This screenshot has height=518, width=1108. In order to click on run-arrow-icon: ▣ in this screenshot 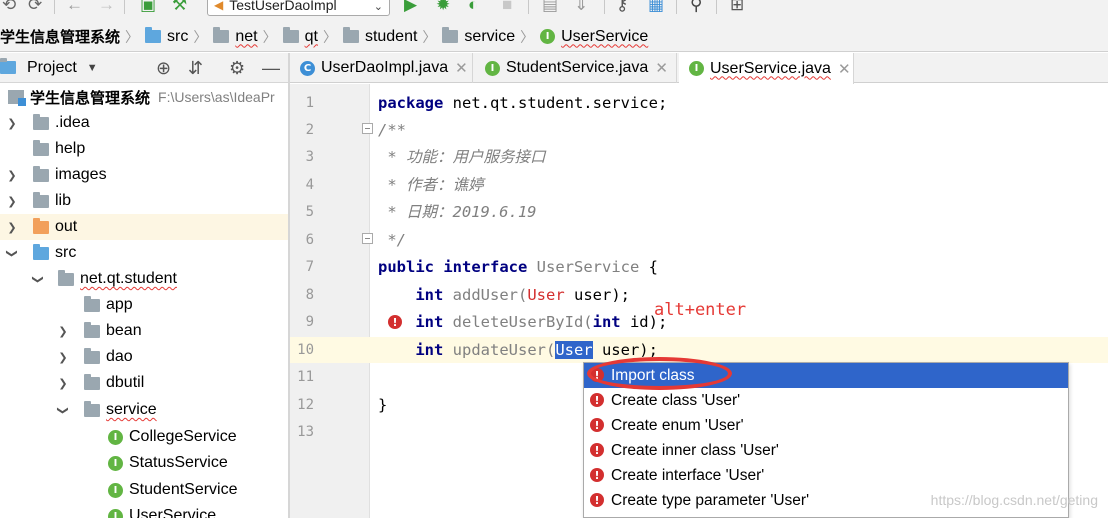, I will do `click(148, 7)`.